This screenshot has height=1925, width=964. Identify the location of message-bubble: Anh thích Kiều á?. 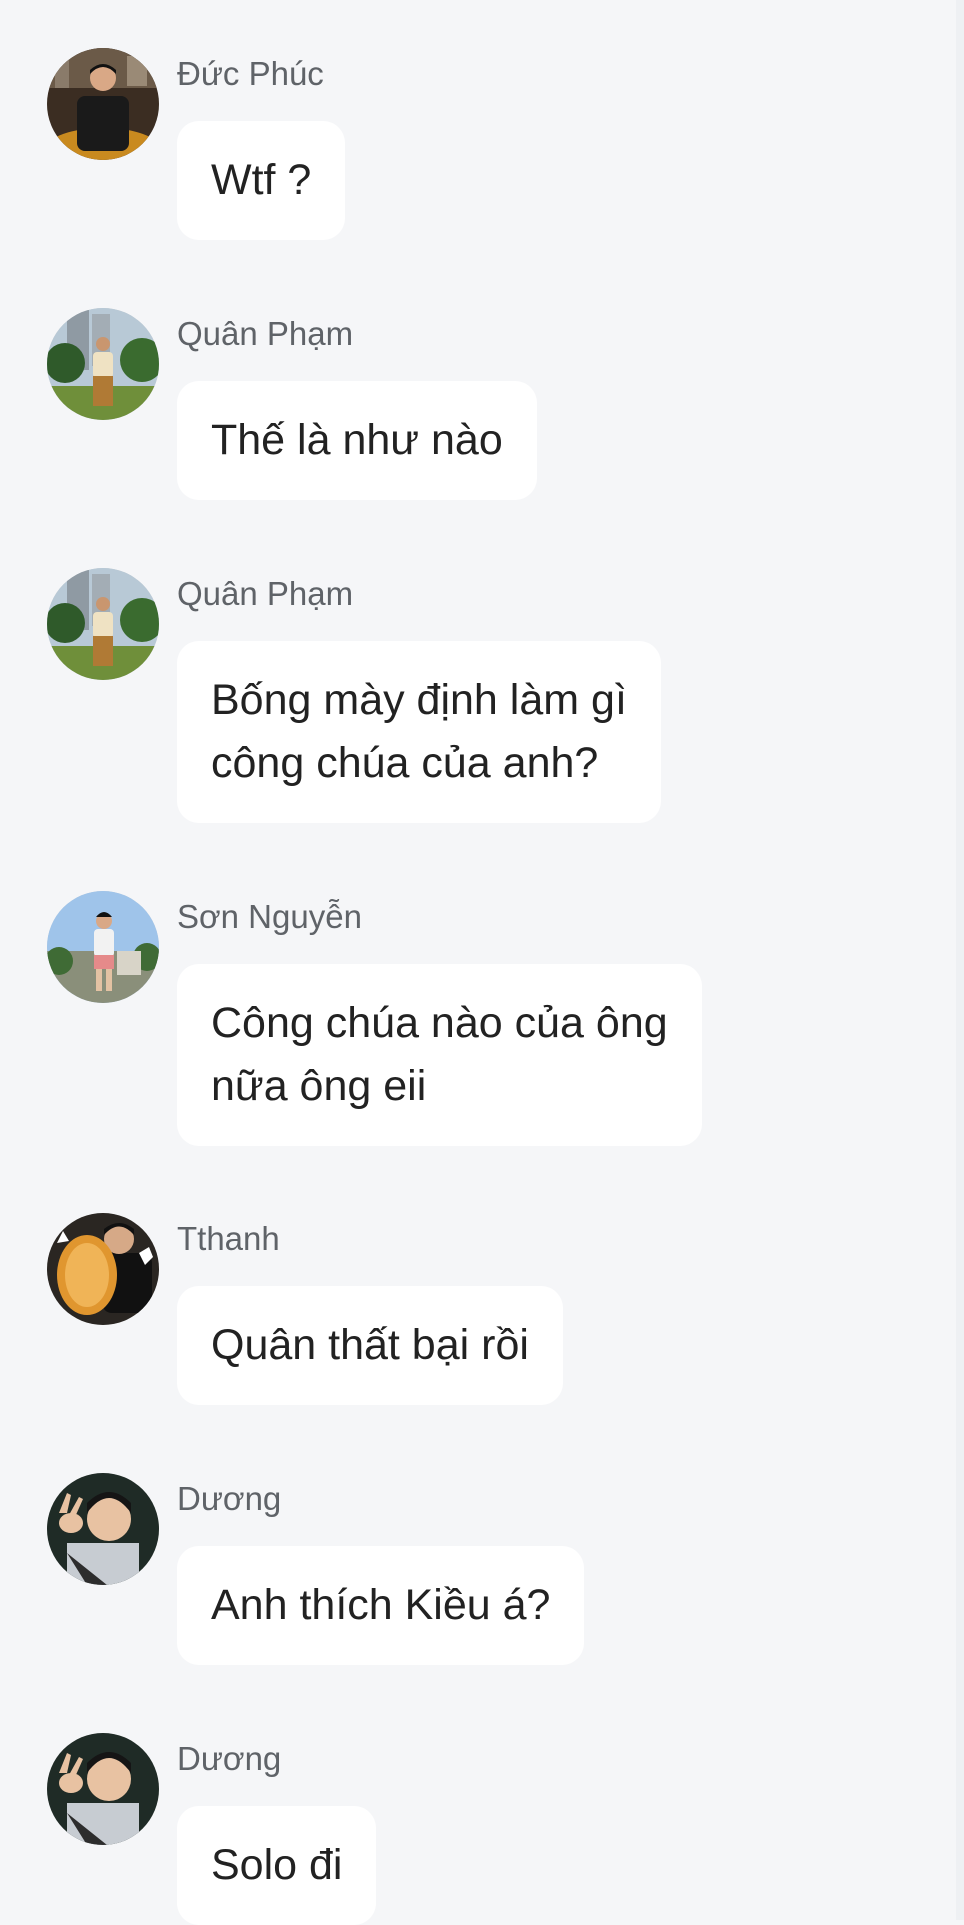
(381, 1605).